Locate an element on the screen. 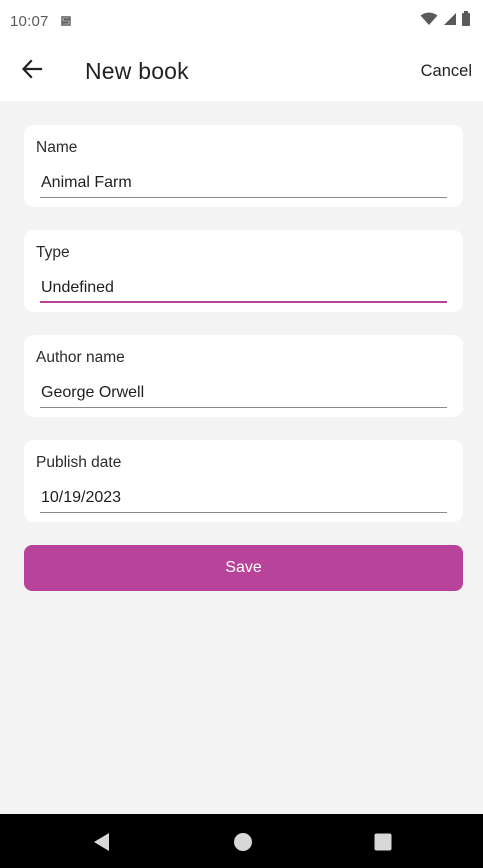  system-nav-bar is located at coordinates (241, 841).